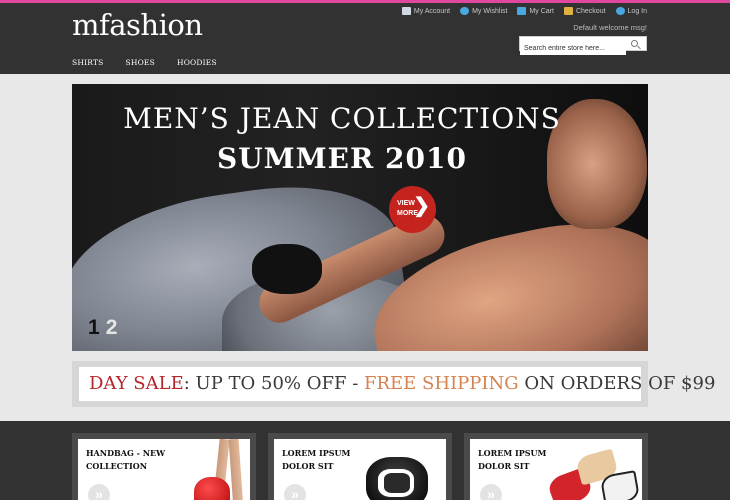 Image resolution: width=730 pixels, height=500 pixels. I want to click on login-icon, so click(620, 11).